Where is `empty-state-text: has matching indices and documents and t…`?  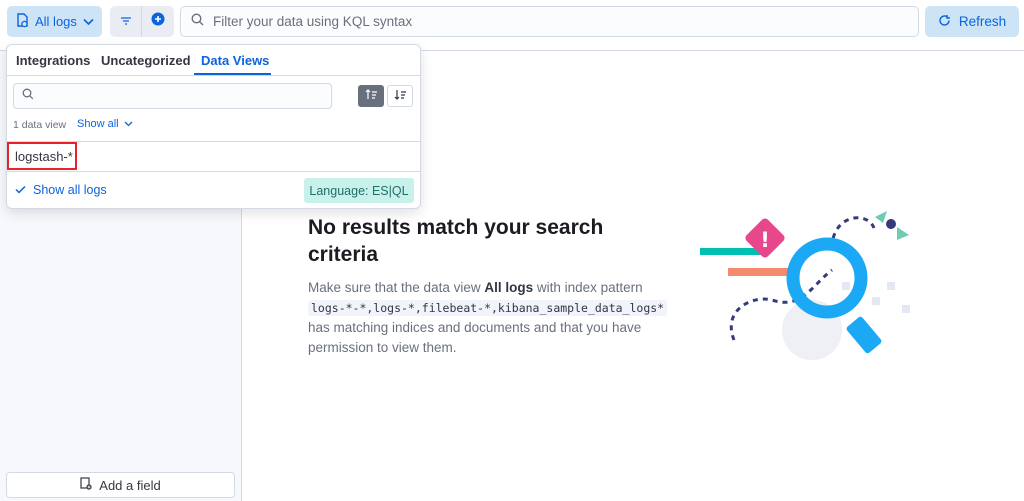 empty-state-text: has matching indices and documents and t… is located at coordinates (475, 337).